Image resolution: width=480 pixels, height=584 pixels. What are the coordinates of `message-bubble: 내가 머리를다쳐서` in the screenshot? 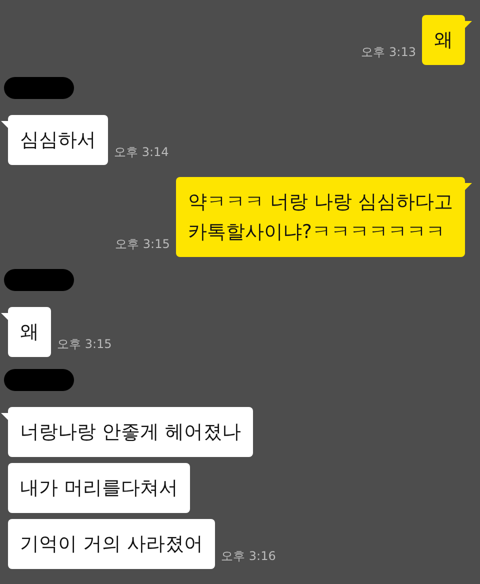 It's located at (99, 488).